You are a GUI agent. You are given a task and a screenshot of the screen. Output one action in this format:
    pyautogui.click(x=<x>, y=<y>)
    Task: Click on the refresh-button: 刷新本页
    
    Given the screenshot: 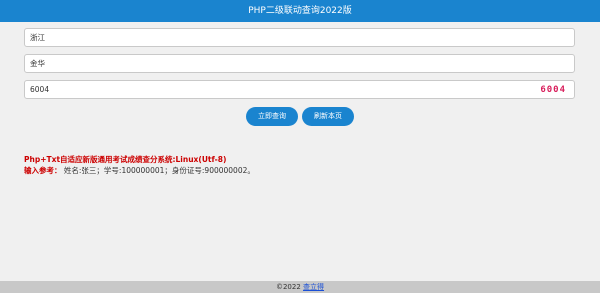 What is the action you would take?
    pyautogui.click(x=328, y=116)
    